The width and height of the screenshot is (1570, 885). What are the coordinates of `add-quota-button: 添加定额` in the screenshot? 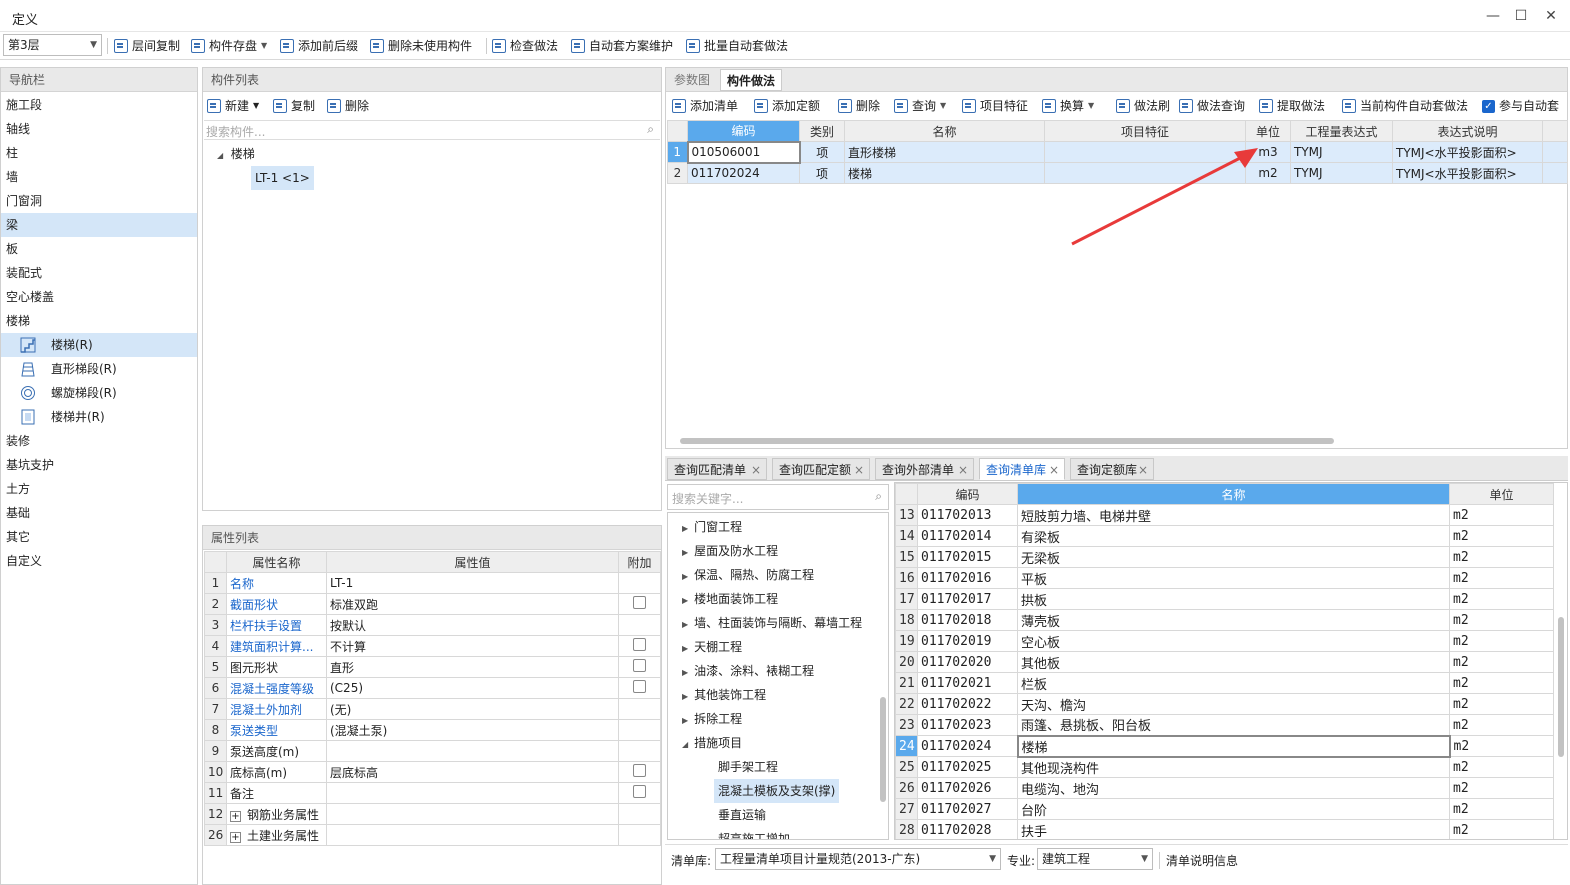 It's located at (787, 106).